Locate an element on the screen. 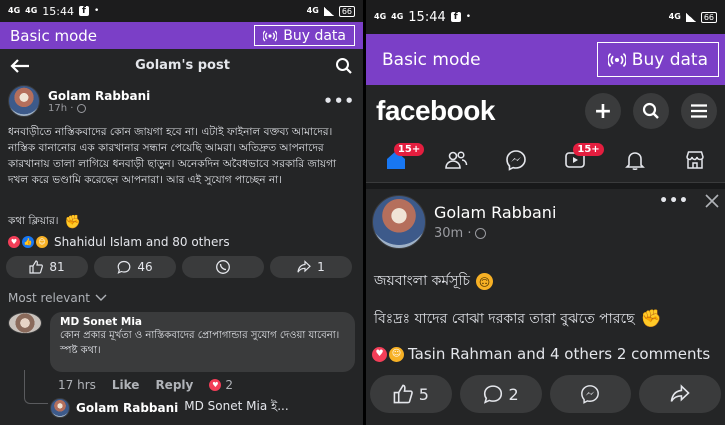  commenter-avatar is located at coordinates (25, 323).